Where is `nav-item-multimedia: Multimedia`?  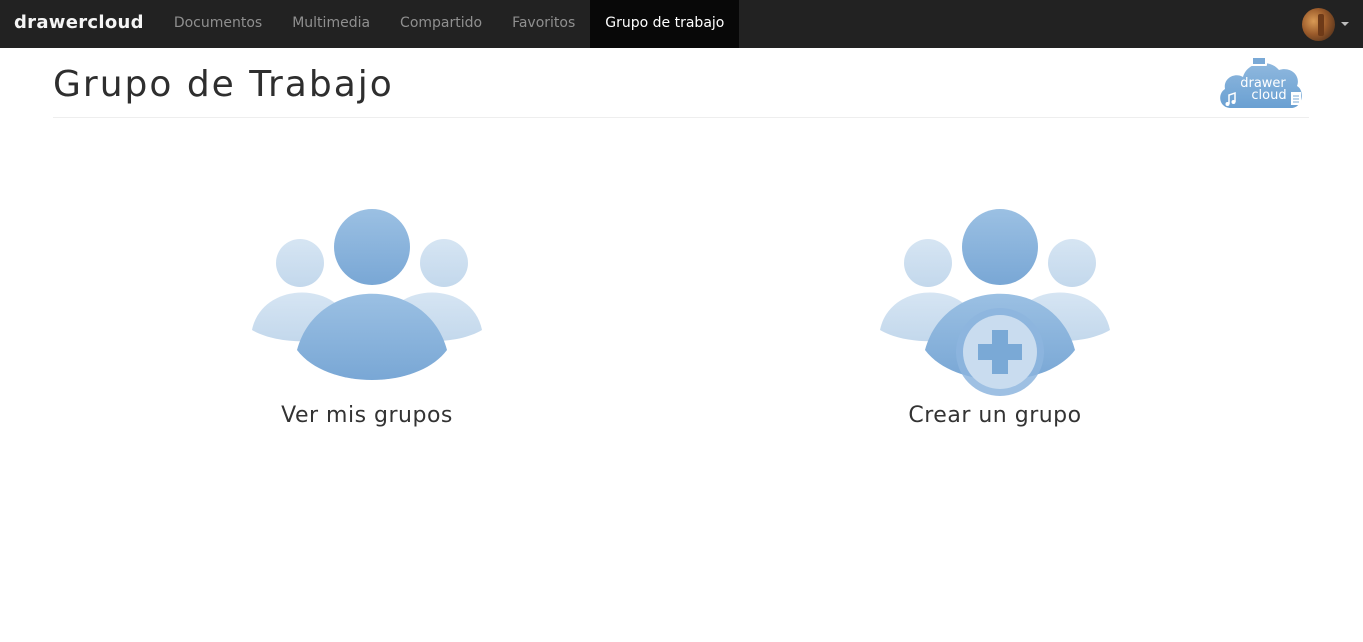
nav-item-multimedia: Multimedia is located at coordinates (331, 24).